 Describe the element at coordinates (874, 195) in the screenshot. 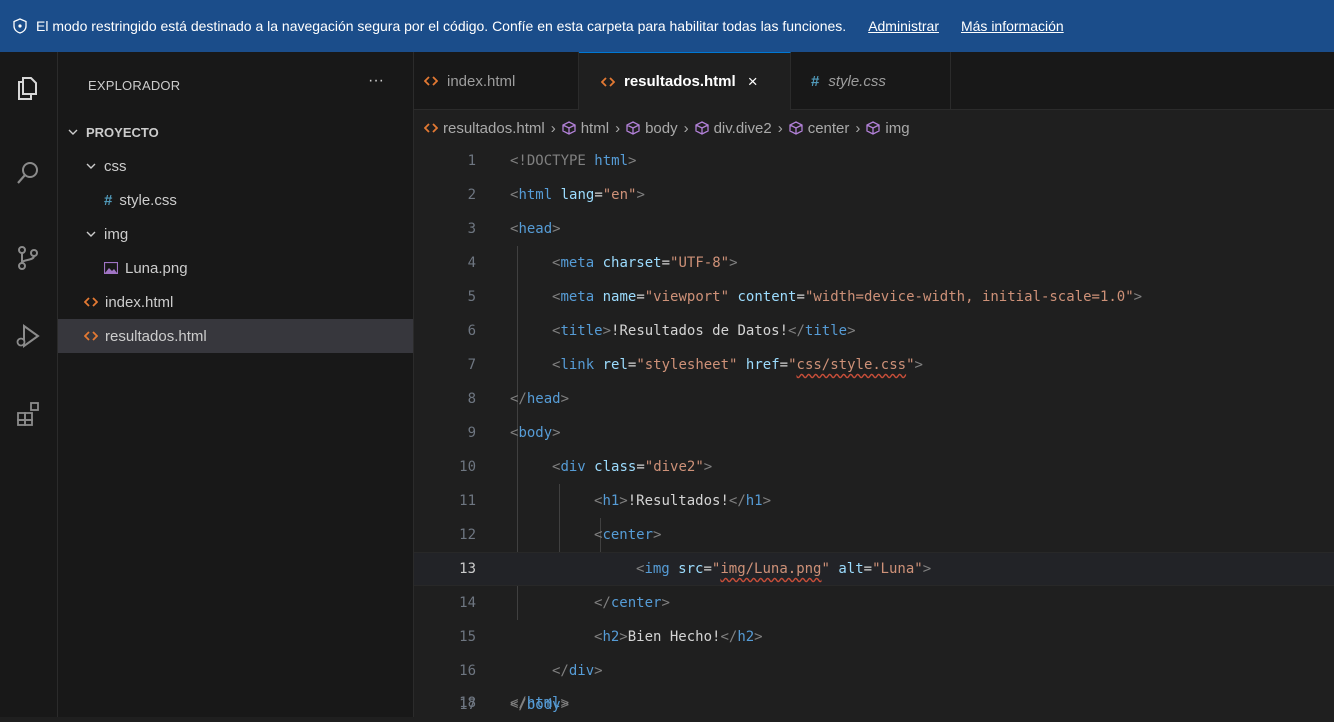

I see `code-line: 2 <html lang="en">` at that location.